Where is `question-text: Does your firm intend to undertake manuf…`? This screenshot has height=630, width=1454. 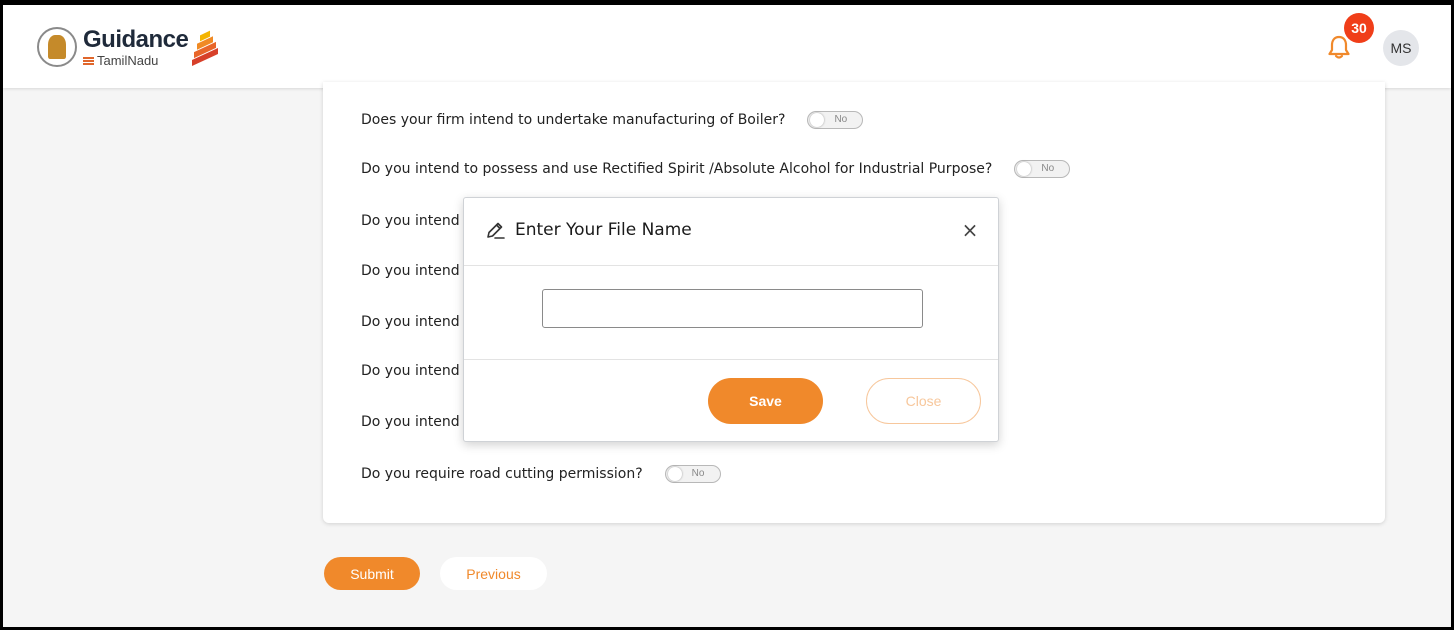 question-text: Does your firm intend to undertake manuf… is located at coordinates (573, 120).